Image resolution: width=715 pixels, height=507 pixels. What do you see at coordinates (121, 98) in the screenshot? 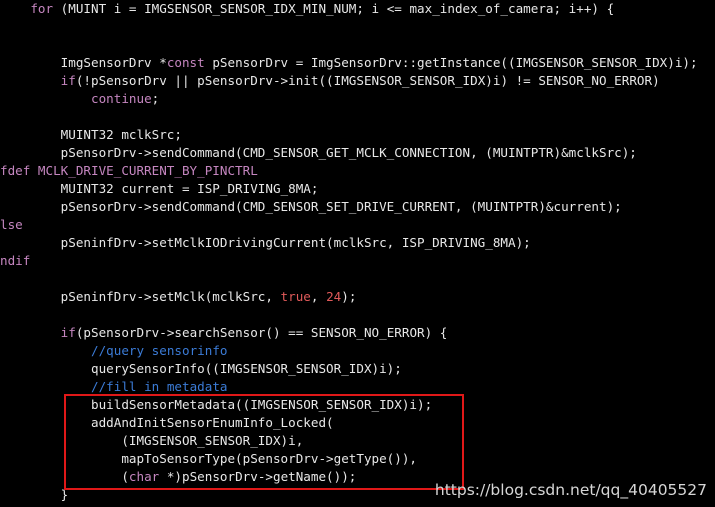
I see `code-keyword: continue` at bounding box center [121, 98].